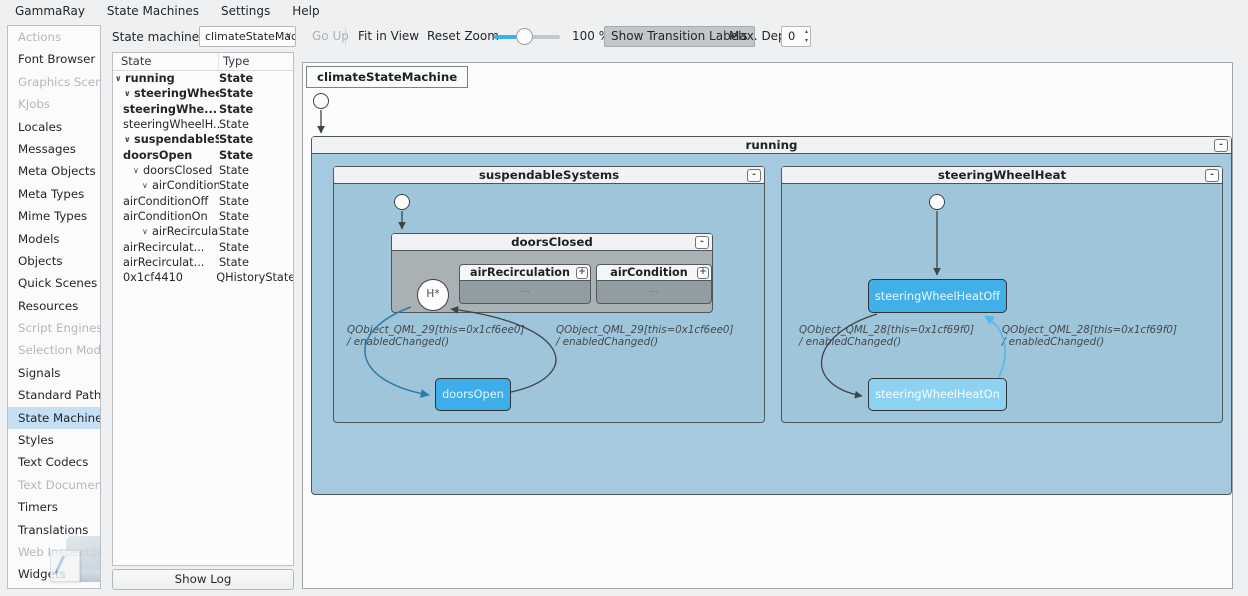 The image size is (1248, 596). I want to click on menu-settings: Settings, so click(245, 11).